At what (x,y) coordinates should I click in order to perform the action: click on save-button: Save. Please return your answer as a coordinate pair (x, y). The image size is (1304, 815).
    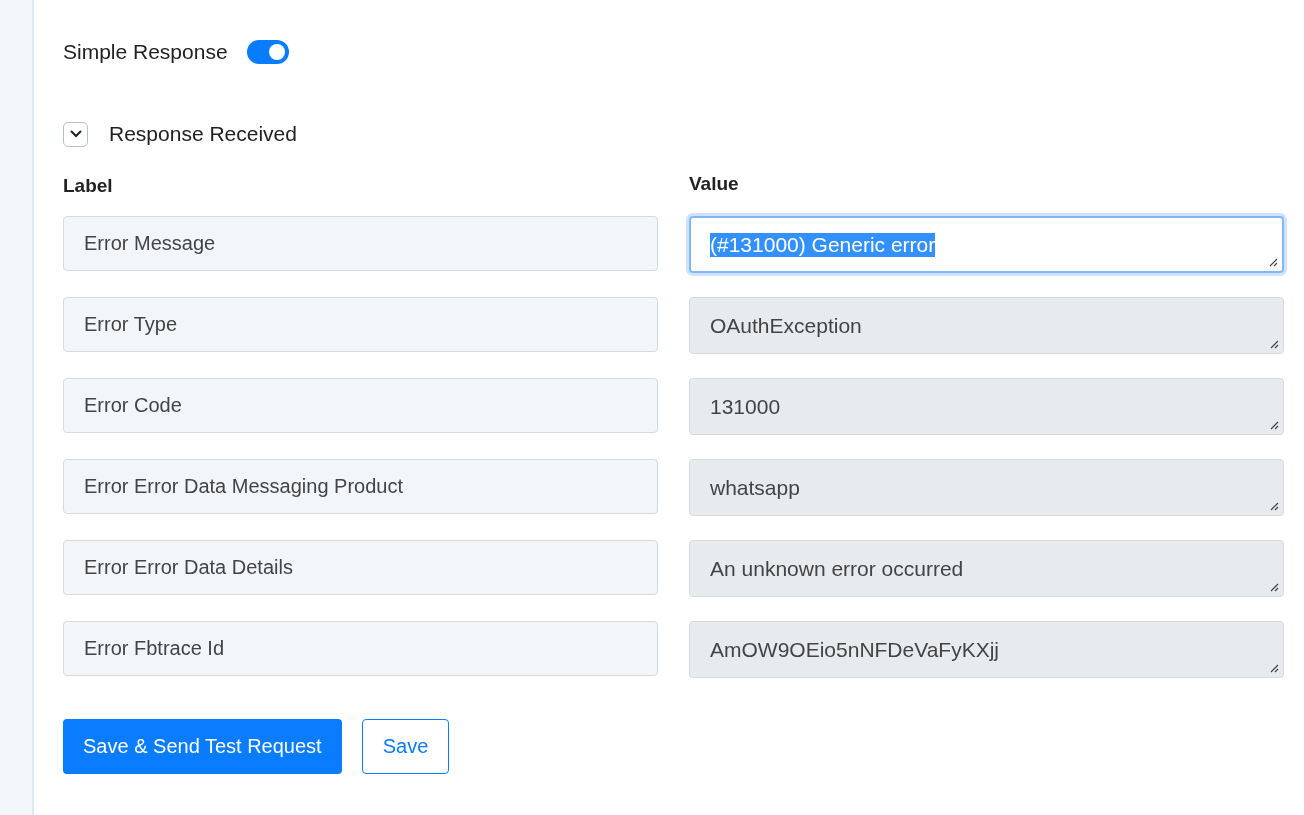
    Looking at the image, I should click on (405, 746).